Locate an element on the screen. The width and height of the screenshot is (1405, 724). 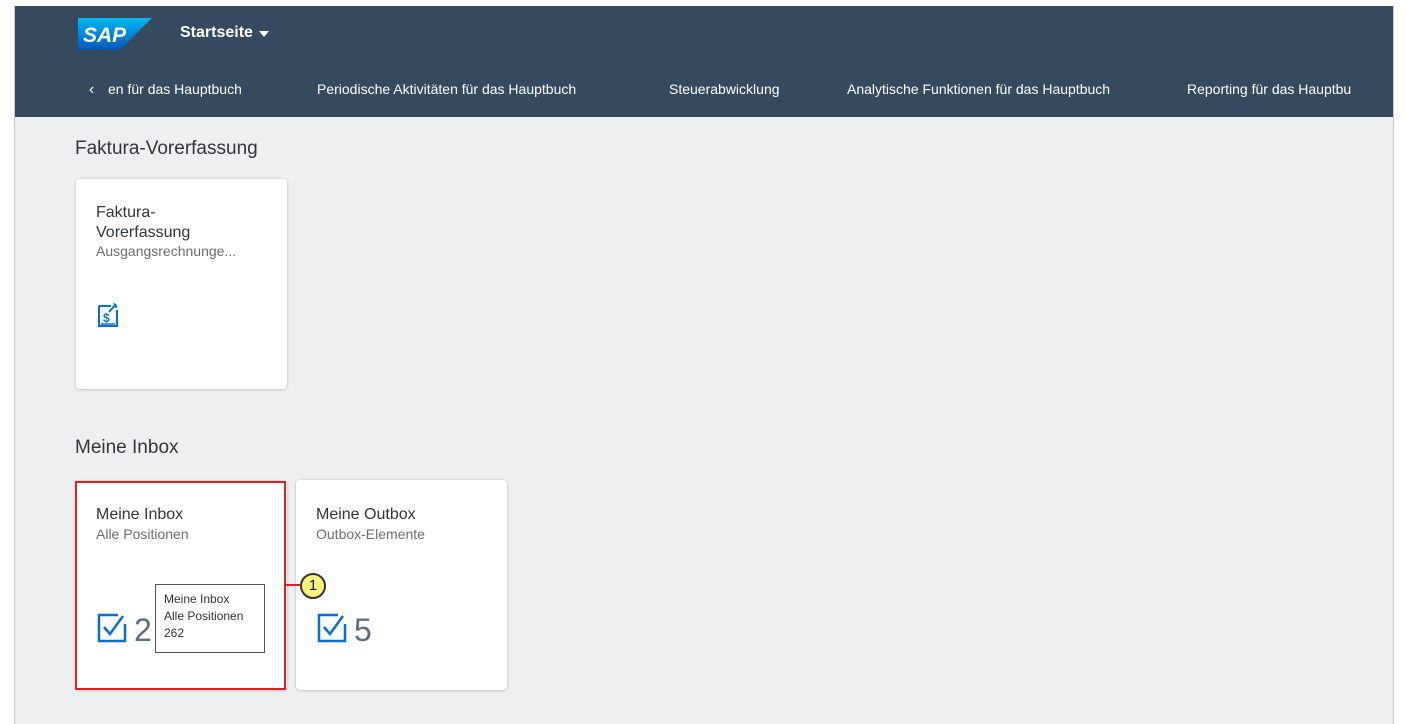
tile-title: Meine Outbox is located at coordinates (366, 514).